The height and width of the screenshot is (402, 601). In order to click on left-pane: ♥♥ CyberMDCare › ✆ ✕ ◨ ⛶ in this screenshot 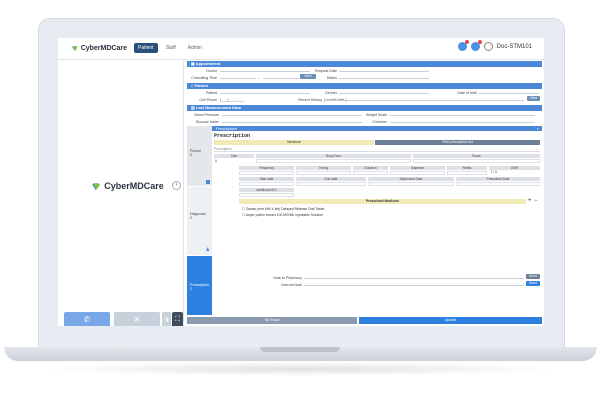, I will do `click(121, 193)`.